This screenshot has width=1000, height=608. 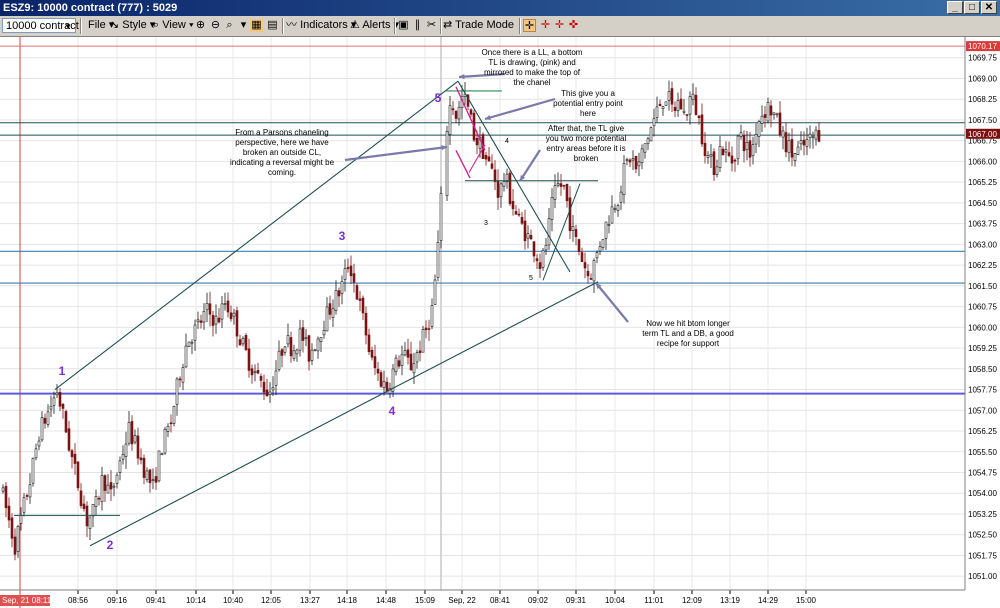 What do you see at coordinates (559, 25) in the screenshot?
I see `cursor-cross-alt-icon: ✛` at bounding box center [559, 25].